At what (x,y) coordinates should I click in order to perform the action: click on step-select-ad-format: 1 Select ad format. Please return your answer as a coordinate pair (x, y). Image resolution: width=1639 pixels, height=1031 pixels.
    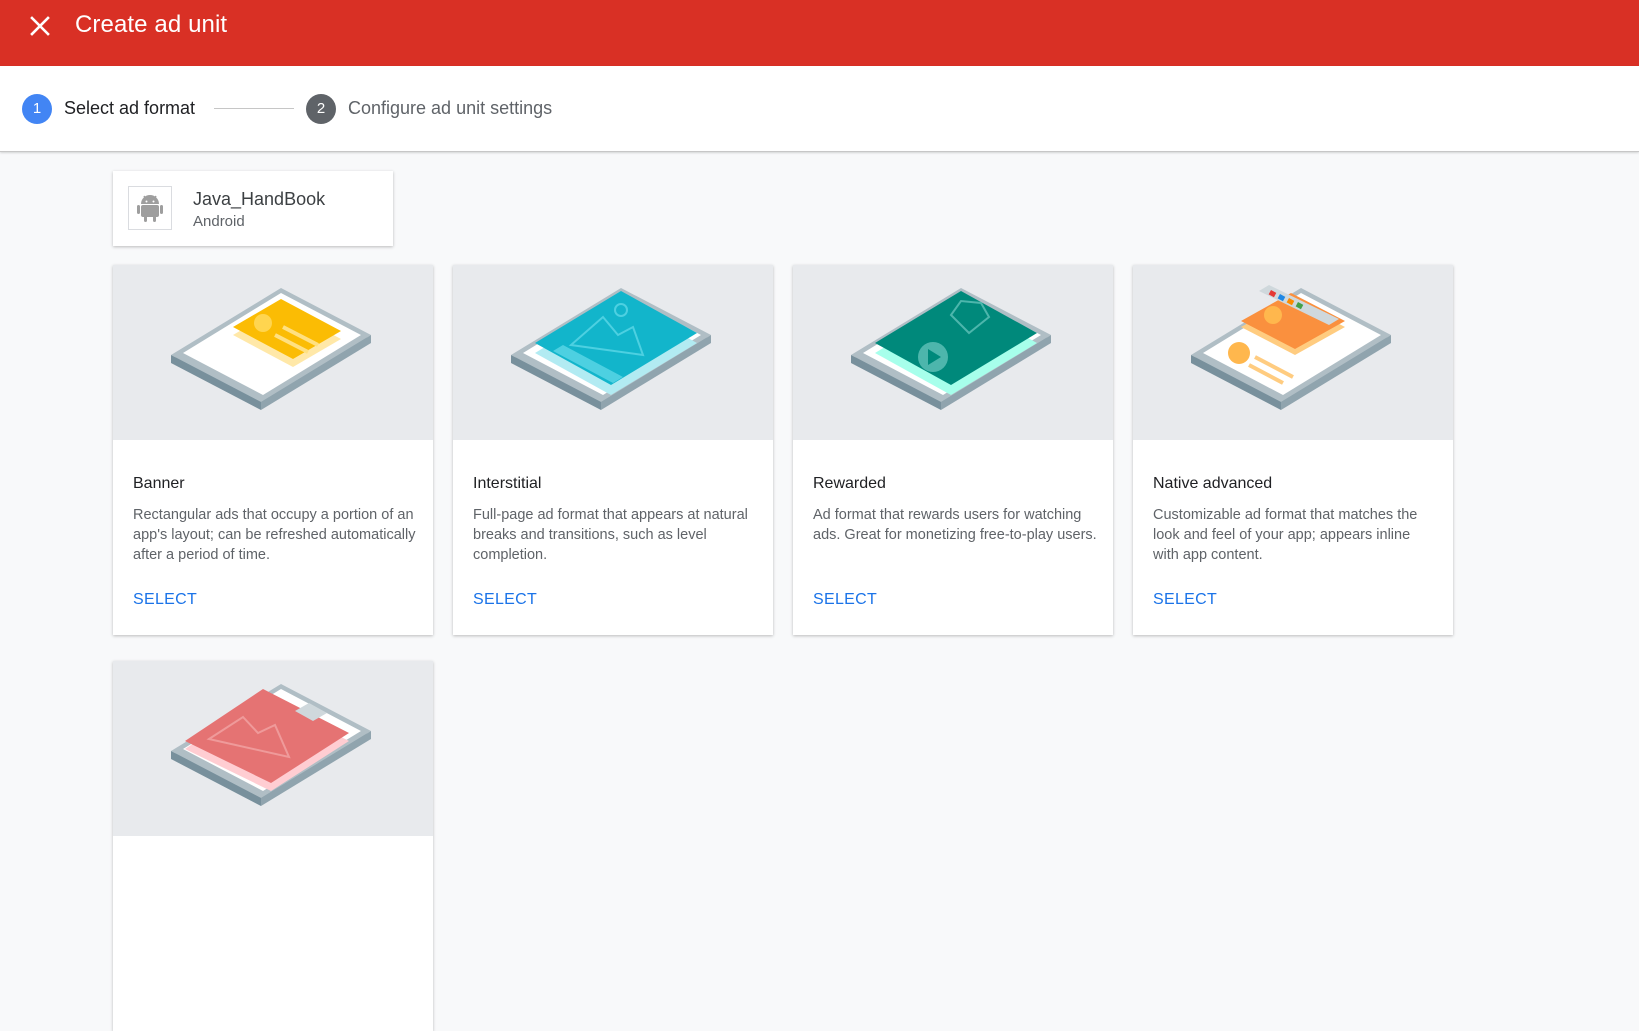
    Looking at the image, I should click on (108, 108).